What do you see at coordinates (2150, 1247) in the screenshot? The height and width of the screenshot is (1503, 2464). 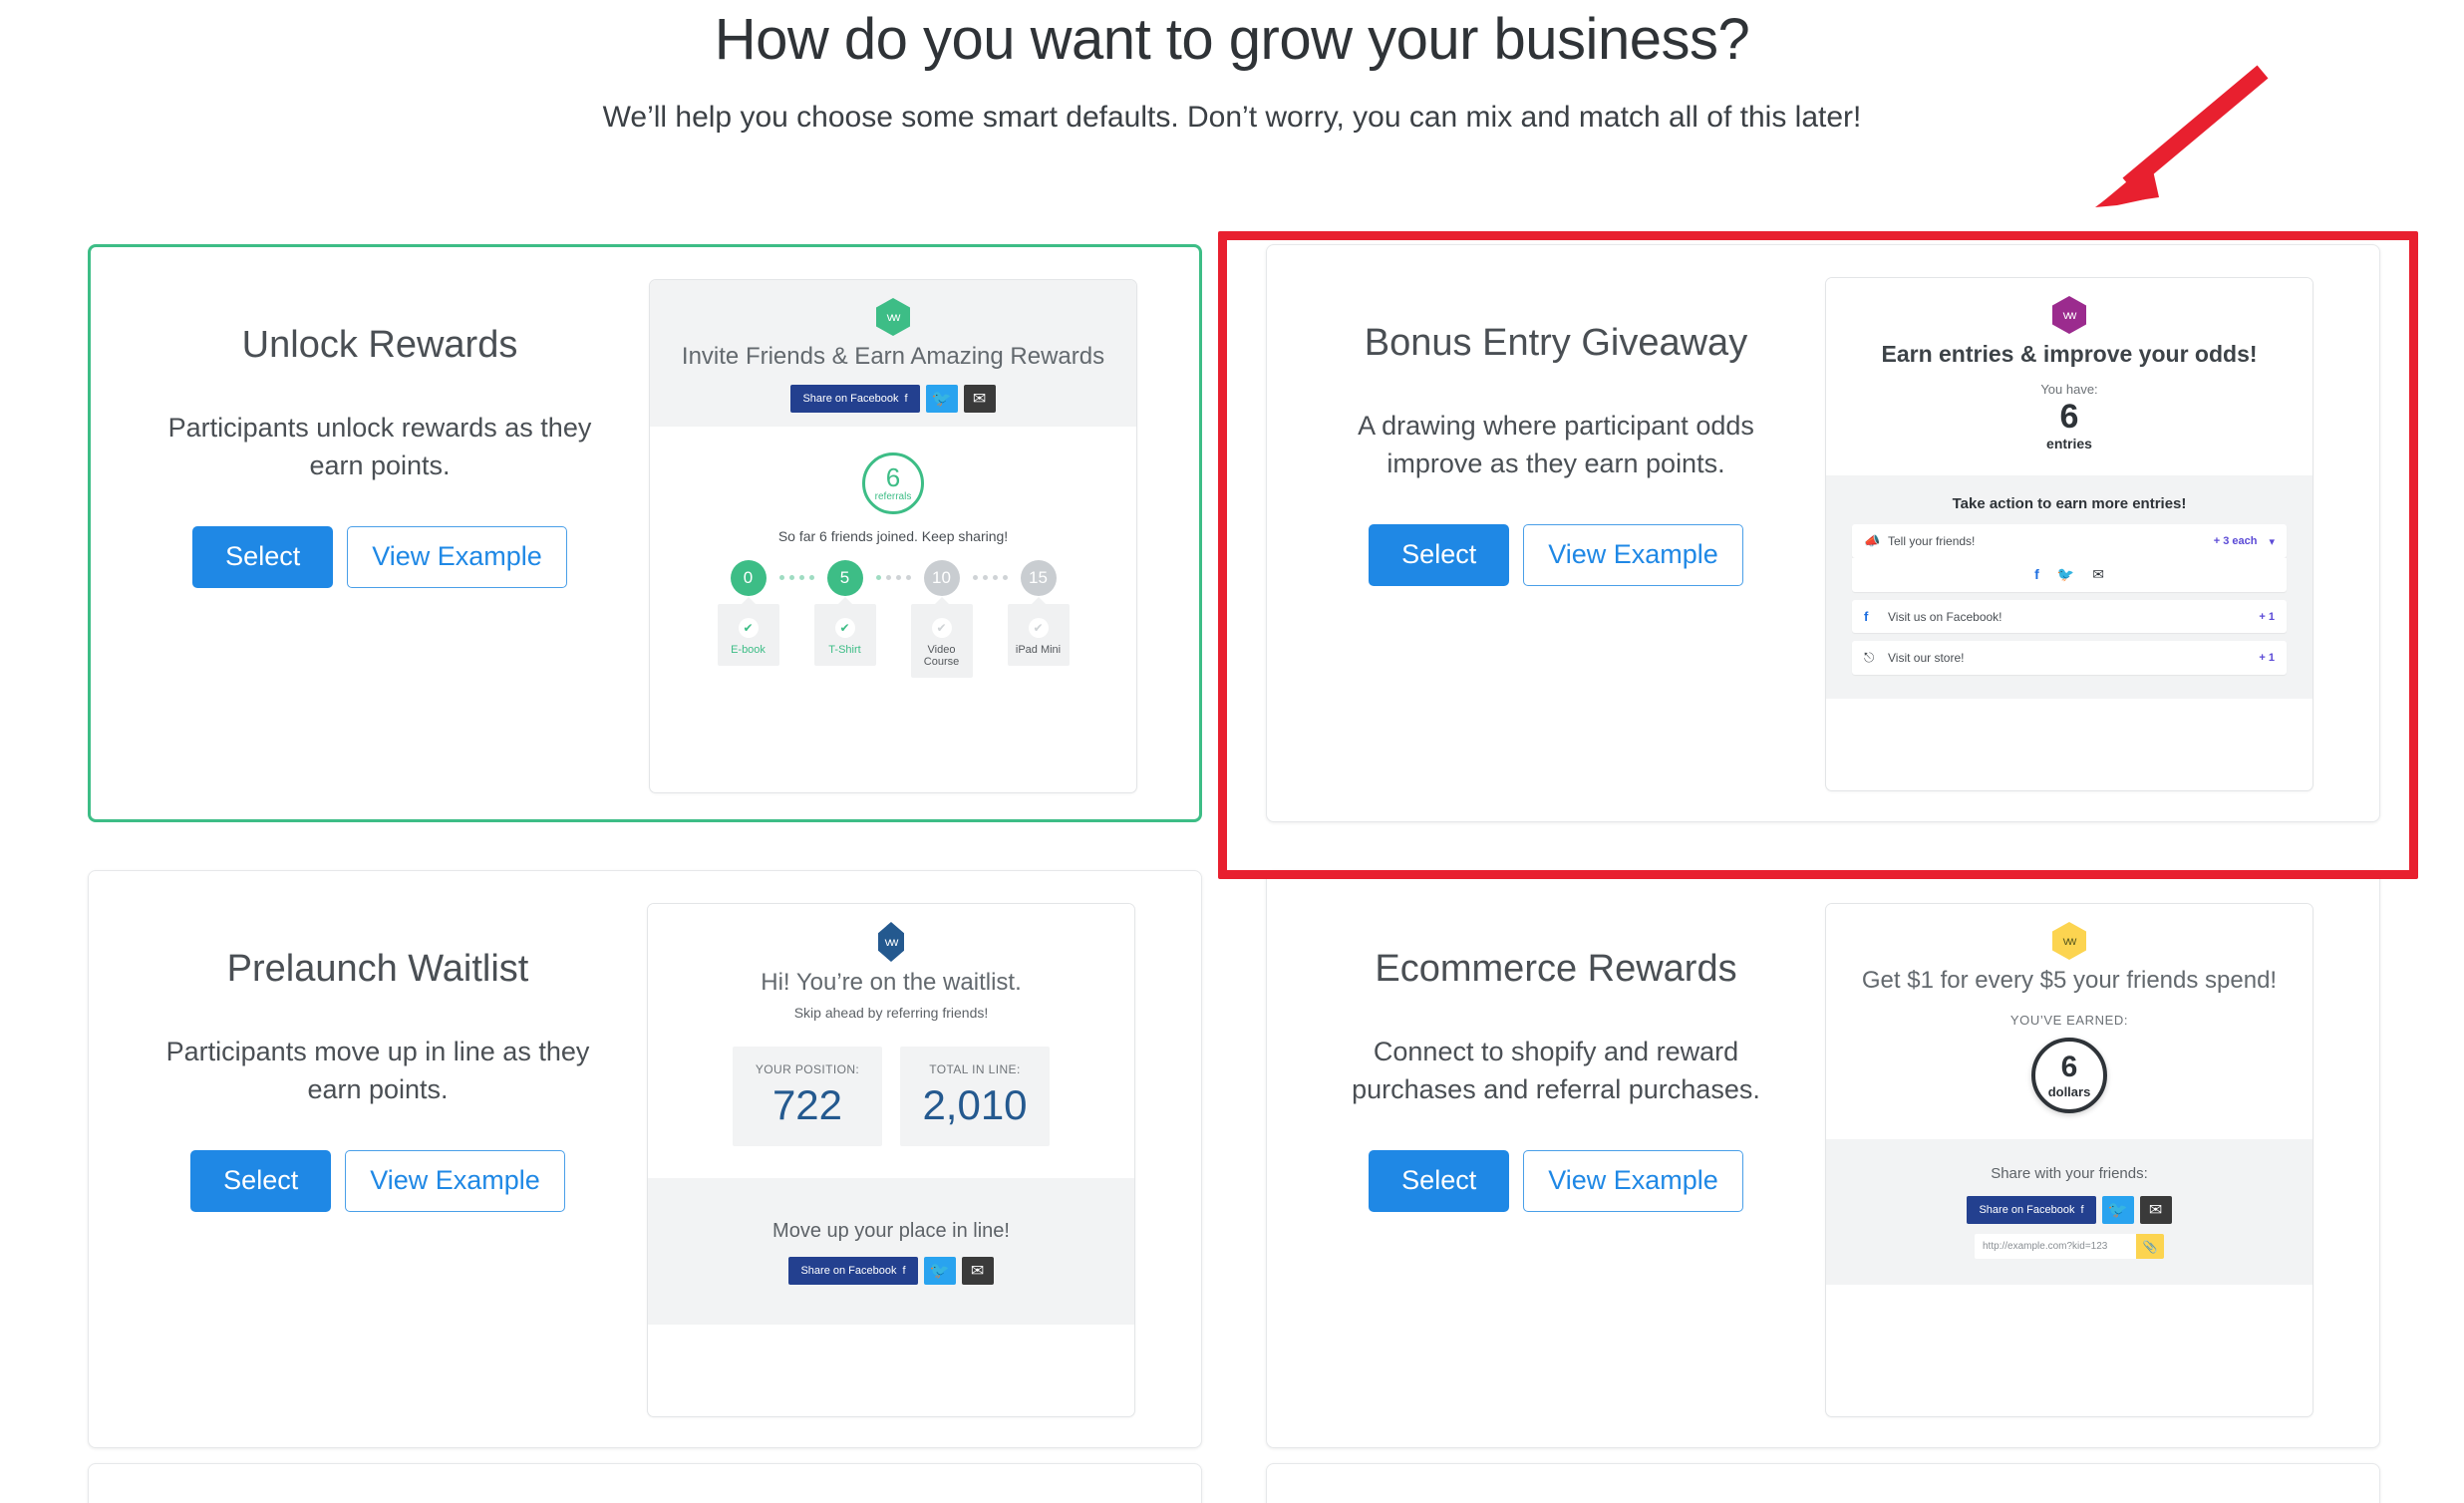 I see `copy-link-button: 📎` at bounding box center [2150, 1247].